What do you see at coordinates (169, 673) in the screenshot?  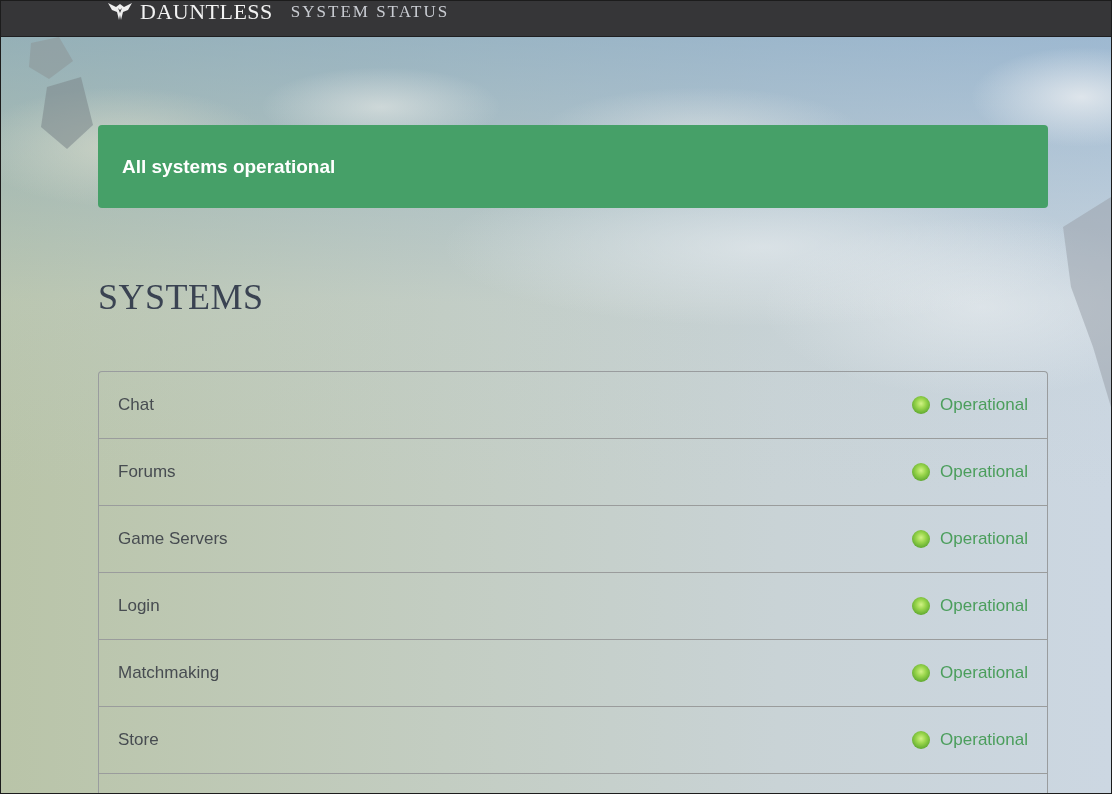 I see `system-name: Matchmaking` at bounding box center [169, 673].